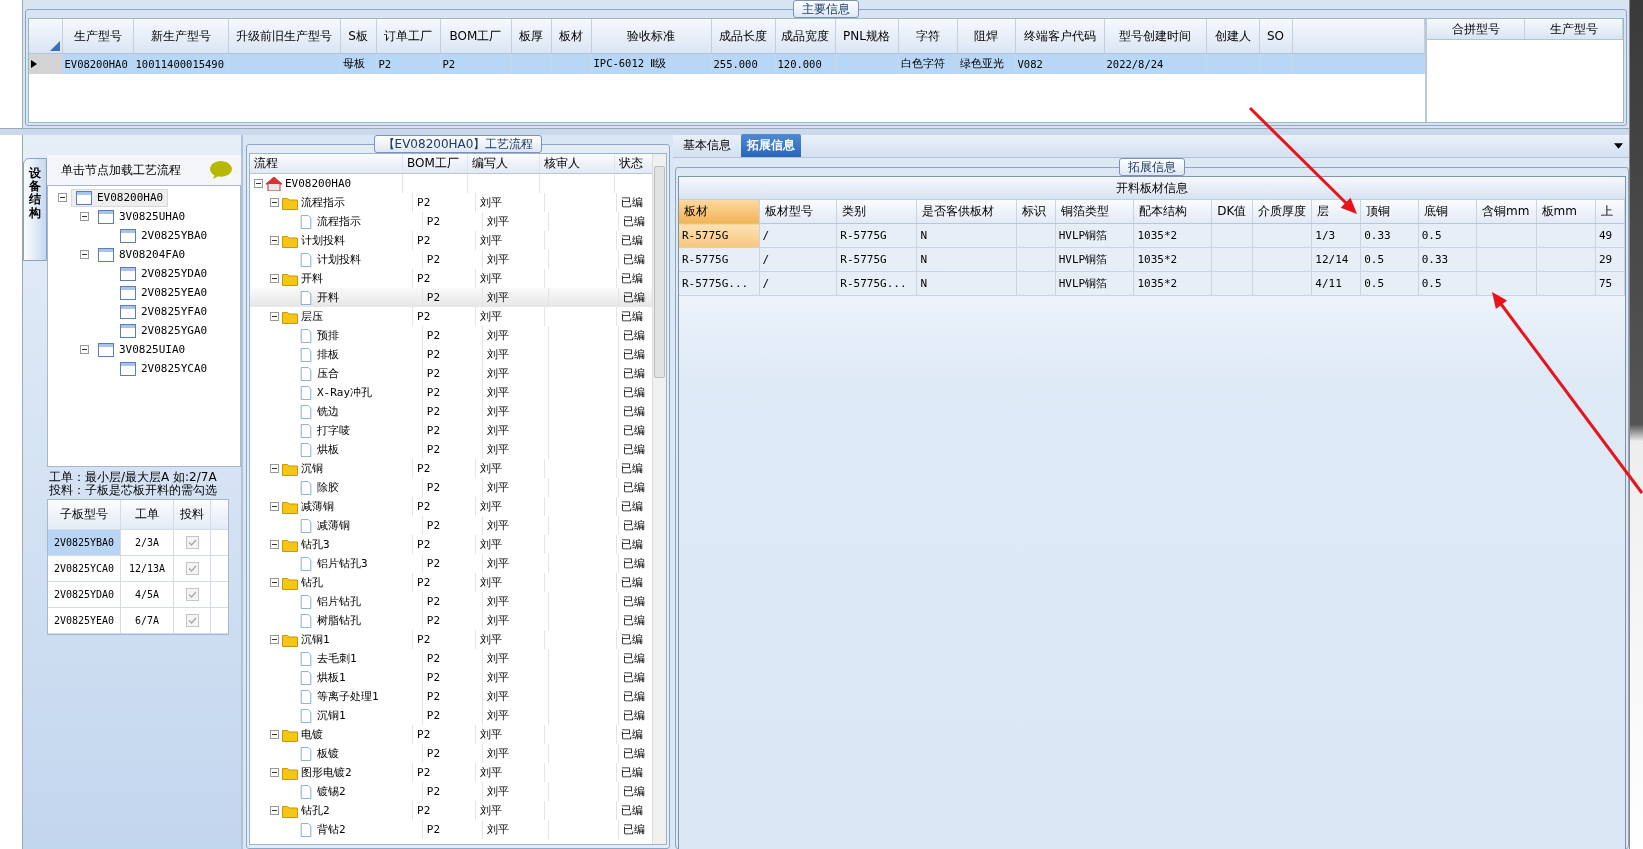  Describe the element at coordinates (927, 36) in the screenshot. I see `column-header: 字符` at that location.